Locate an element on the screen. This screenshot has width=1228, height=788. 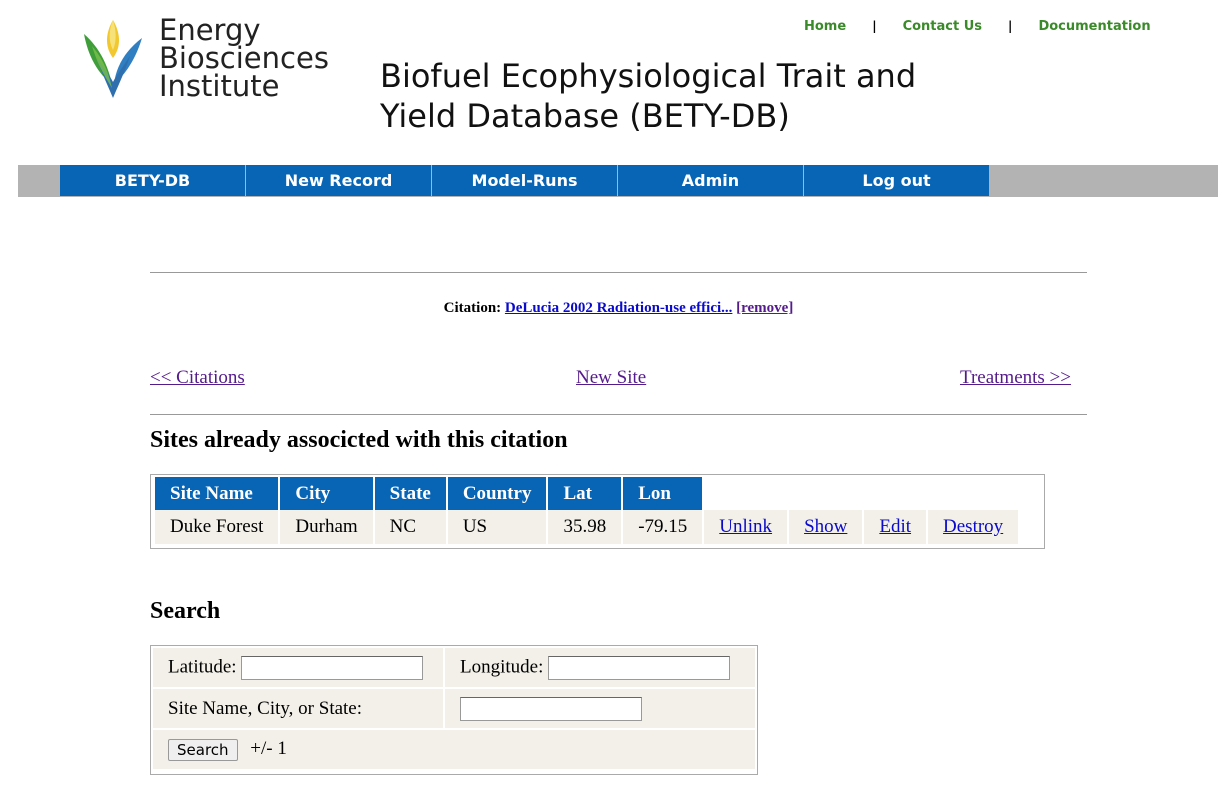
name-label-cell: Site Name, City, or State: is located at coordinates (298, 708).